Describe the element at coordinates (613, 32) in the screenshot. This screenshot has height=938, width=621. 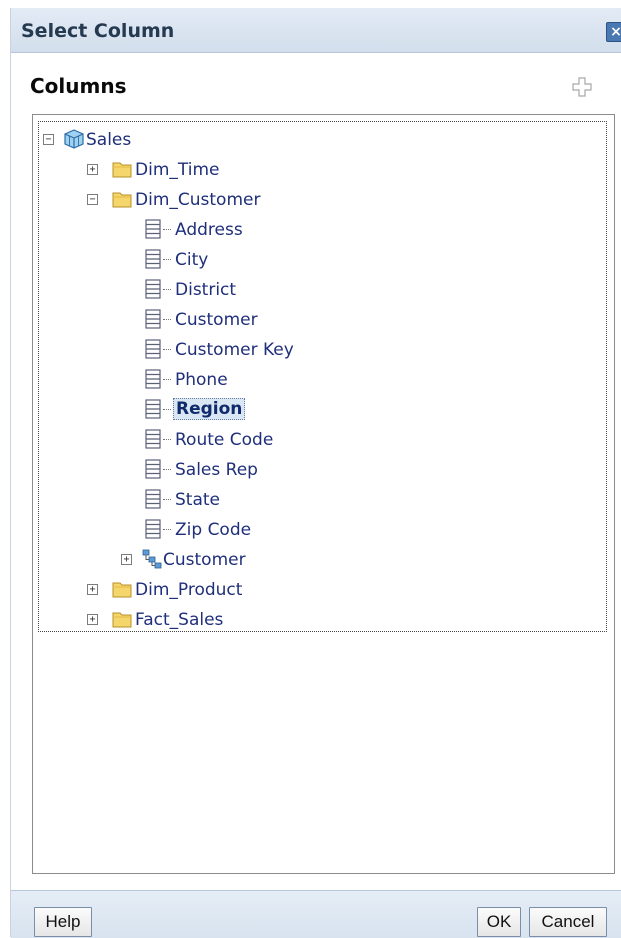
I see `close-icon: ×` at that location.